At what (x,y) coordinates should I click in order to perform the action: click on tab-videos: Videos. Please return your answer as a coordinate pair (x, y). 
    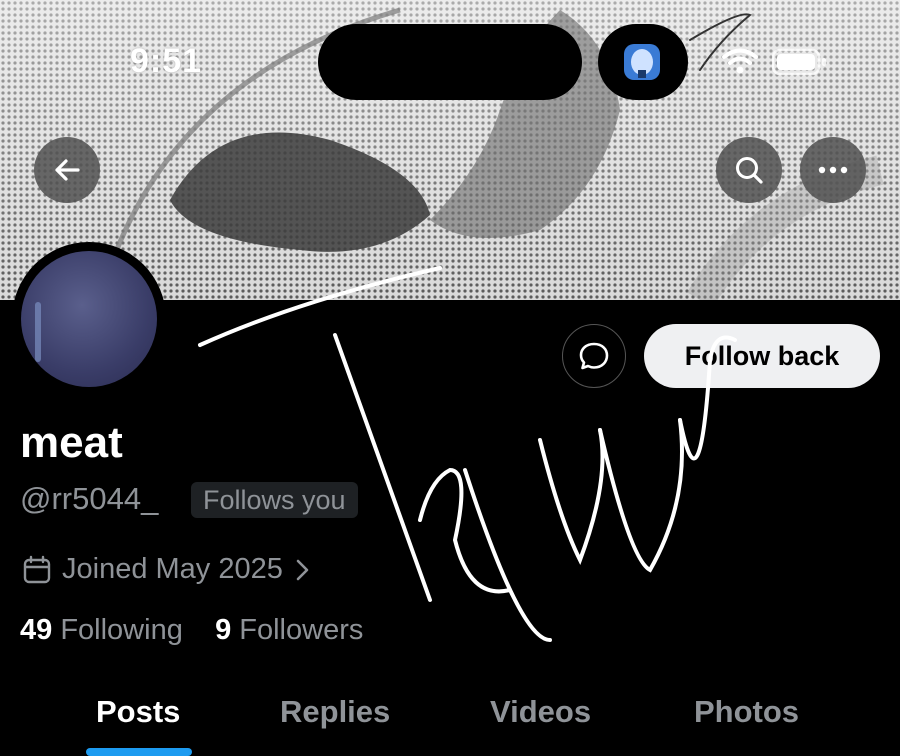
    Looking at the image, I should click on (540, 712).